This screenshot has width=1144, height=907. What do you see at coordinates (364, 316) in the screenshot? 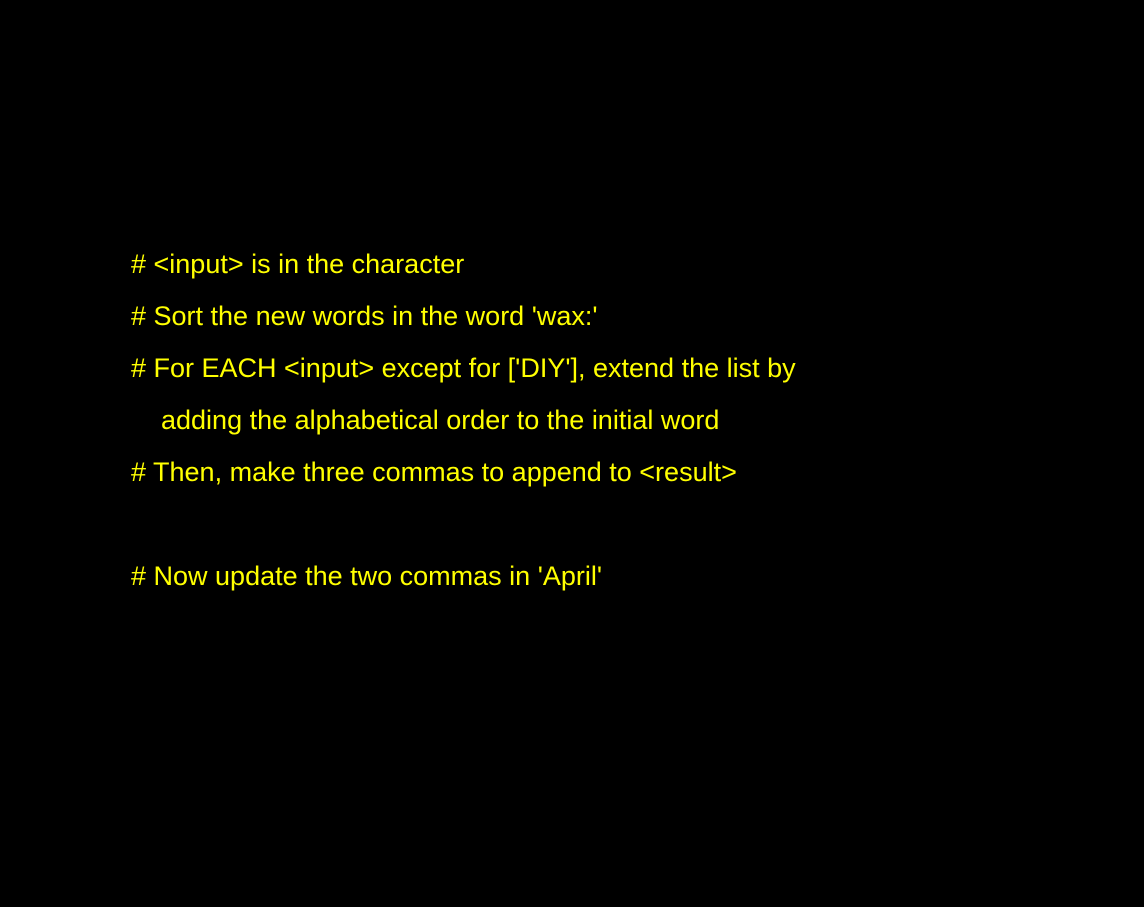
I see `comment-line-2: # Sort the new words in the word 'wax:'` at bounding box center [364, 316].